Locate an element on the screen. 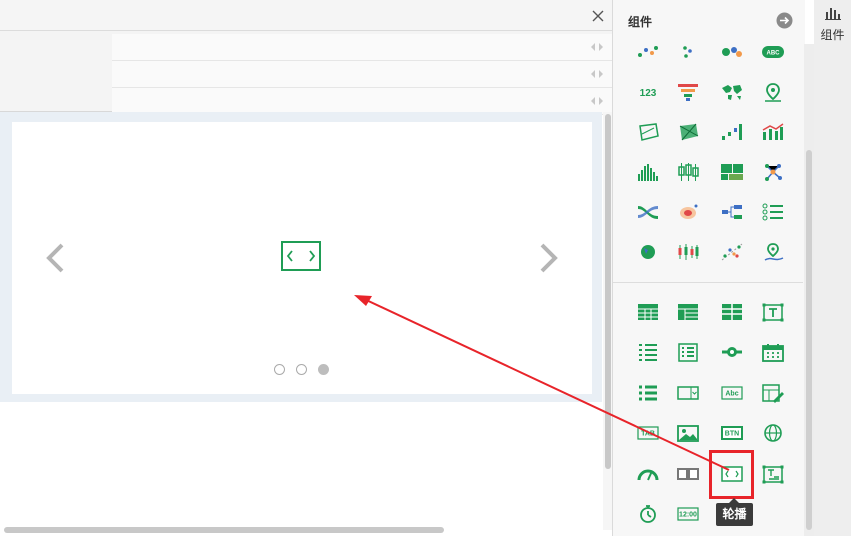 Image resolution: width=851 pixels, height=536 pixels. table-icon is located at coordinates (648, 312).